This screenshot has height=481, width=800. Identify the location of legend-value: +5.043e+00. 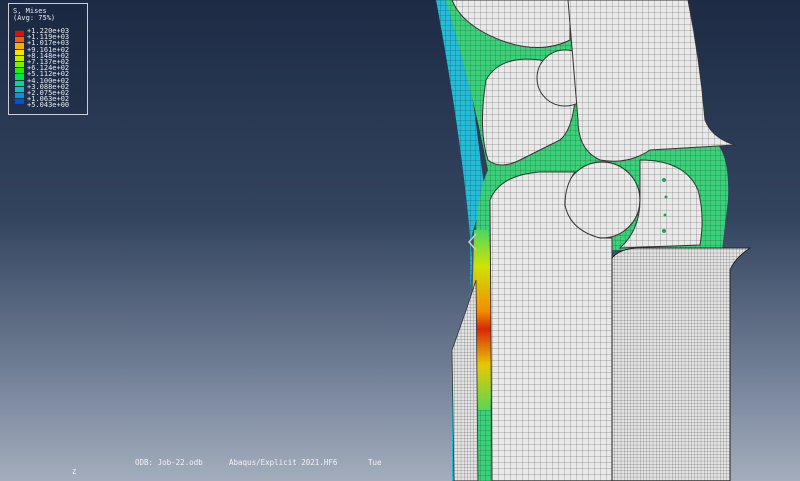
(48, 105).